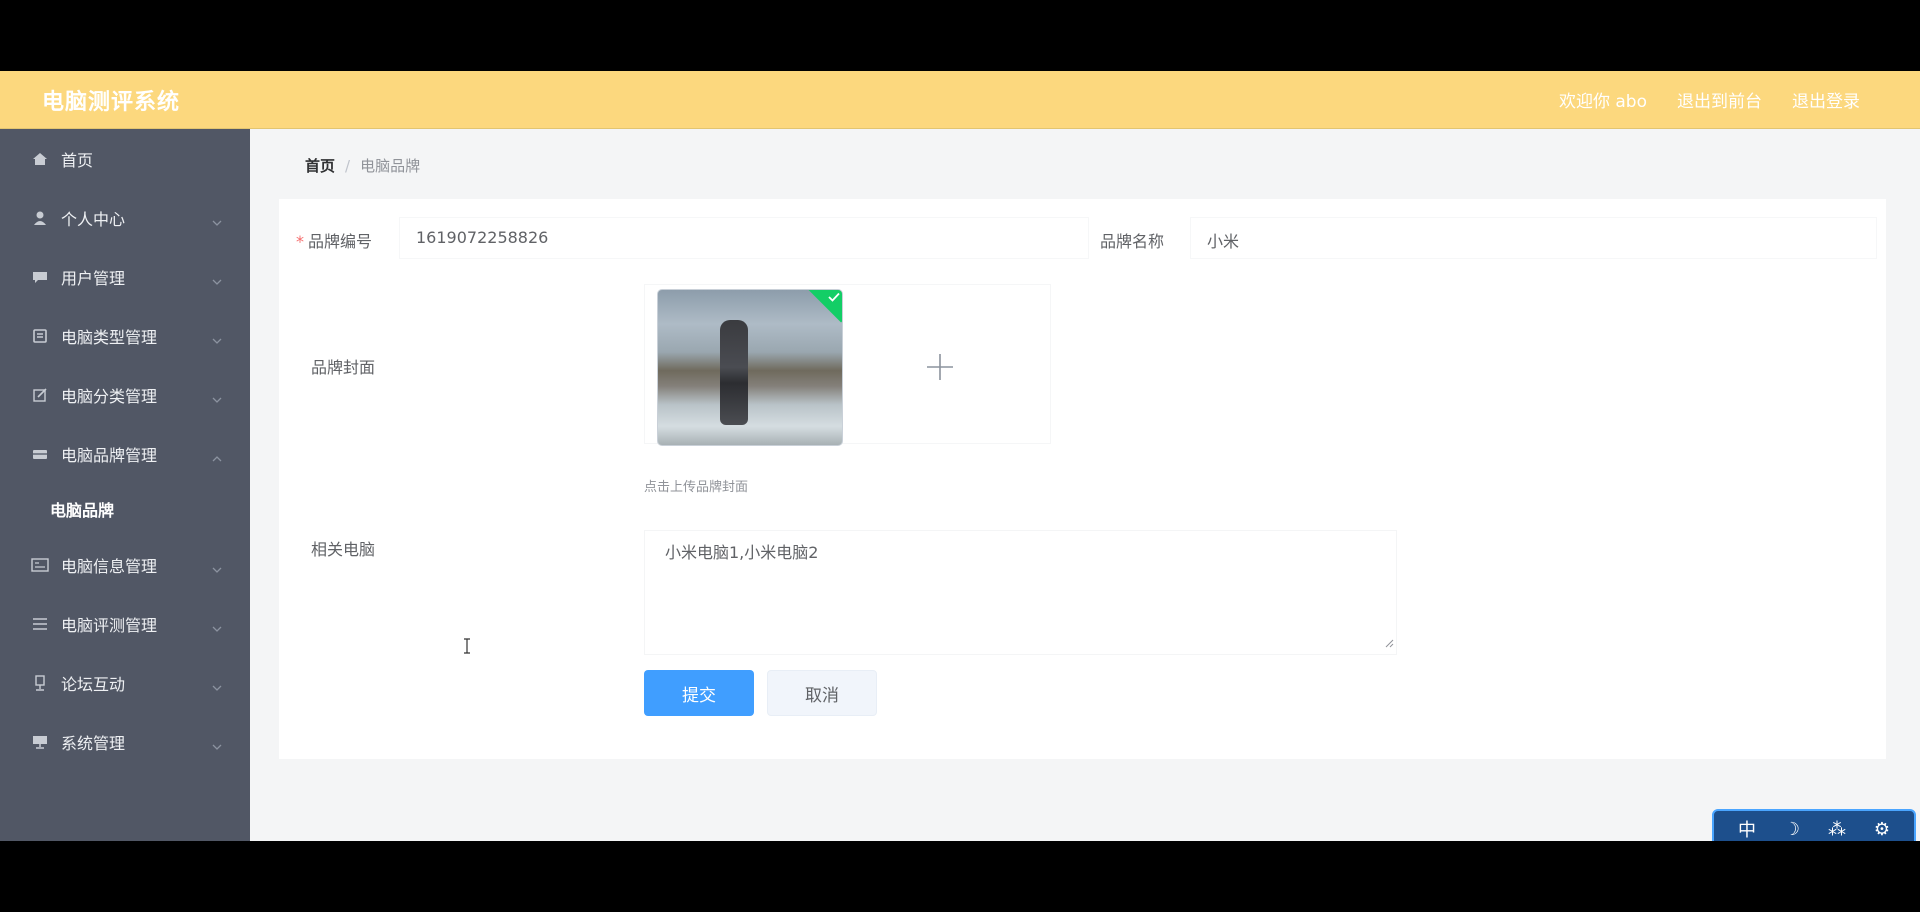 Image resolution: width=1920 pixels, height=912 pixels. Describe the element at coordinates (467, 648) in the screenshot. I see `text-cursor-icon` at that location.